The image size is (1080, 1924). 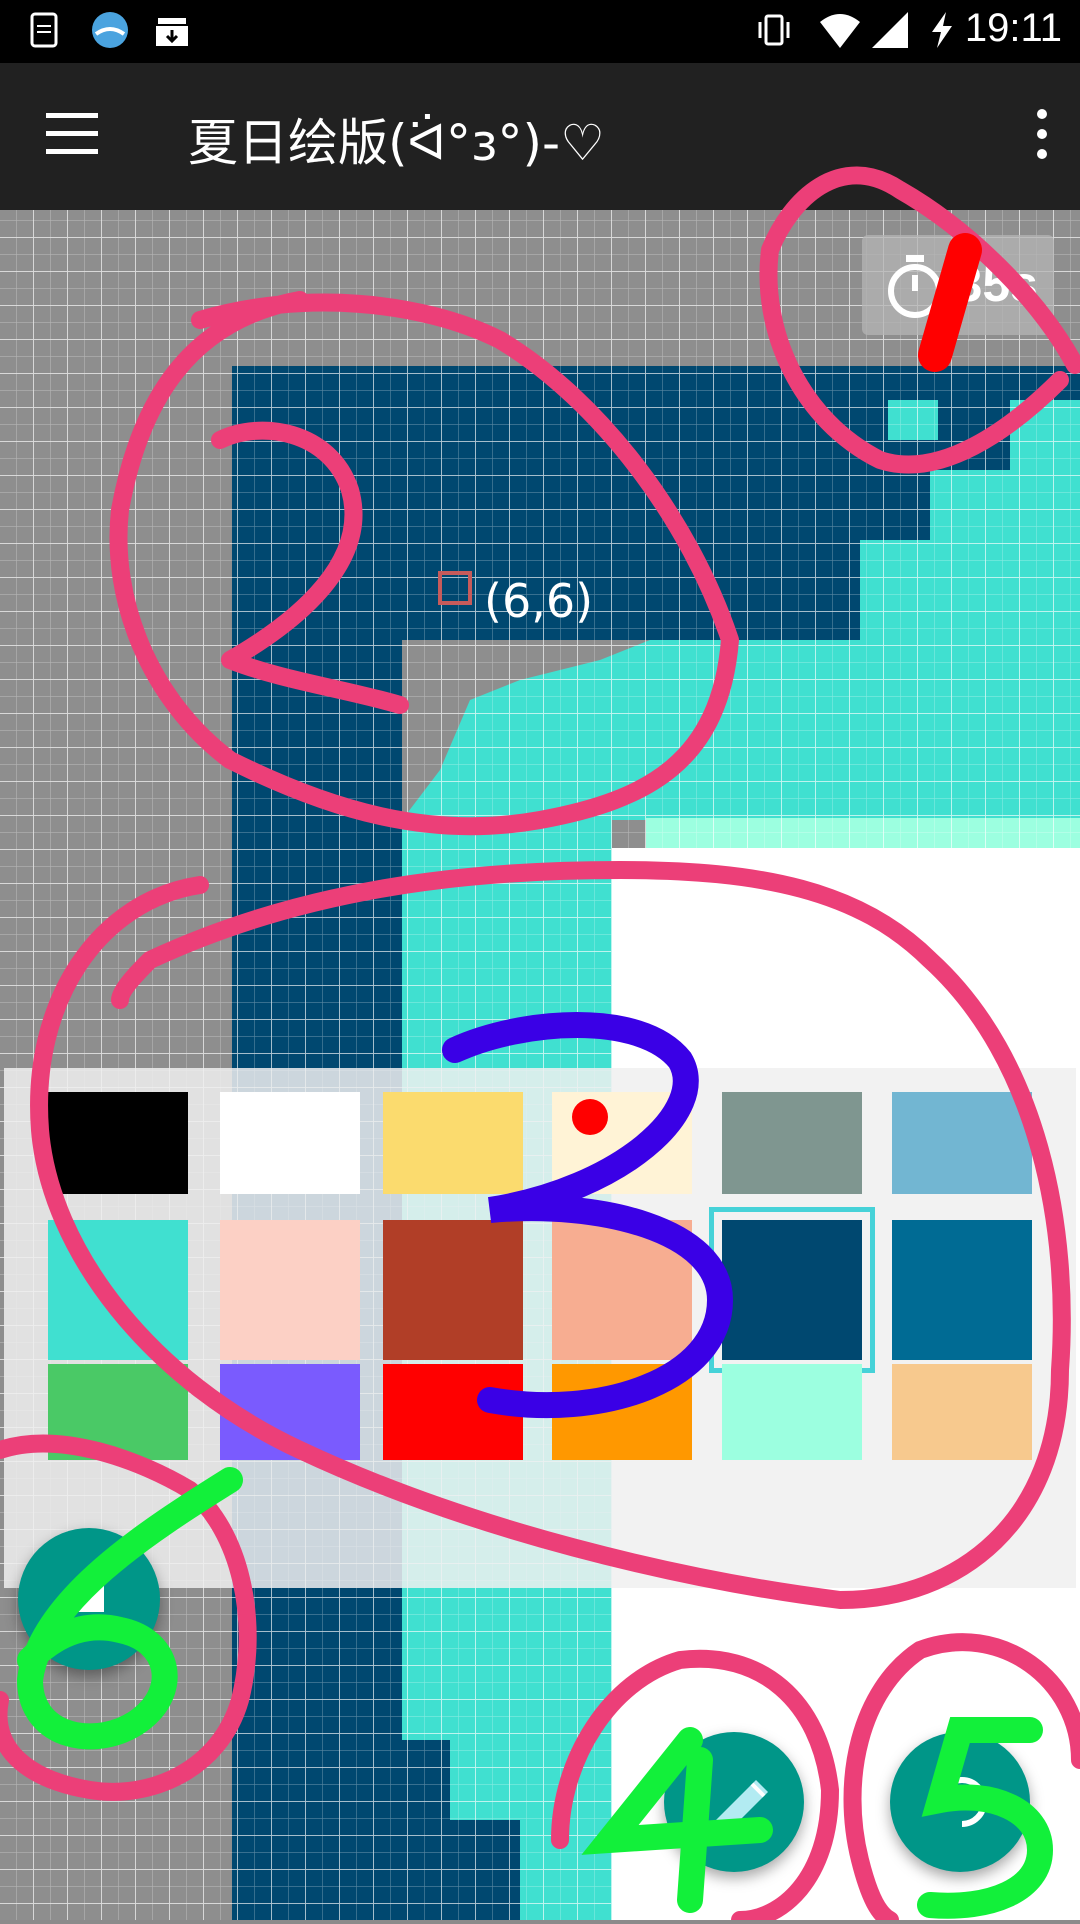 What do you see at coordinates (740, 1808) in the screenshot?
I see `pencil-icon` at bounding box center [740, 1808].